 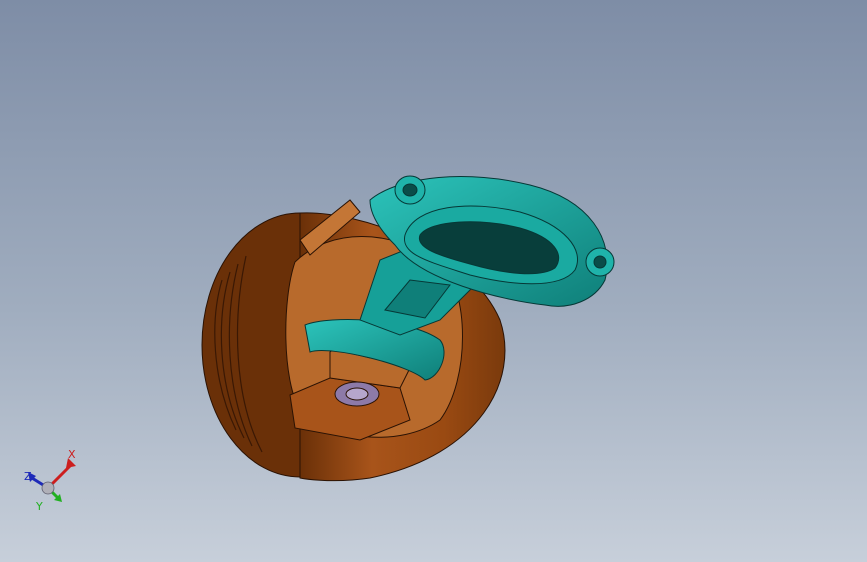 What do you see at coordinates (39, 506) in the screenshot?
I see `y-axis-label: Y` at bounding box center [39, 506].